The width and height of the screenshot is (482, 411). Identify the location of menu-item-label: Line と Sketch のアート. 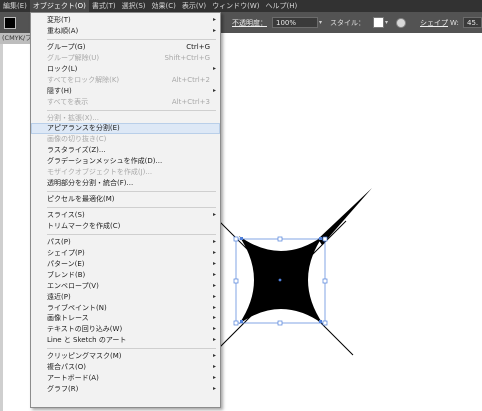
(87, 340).